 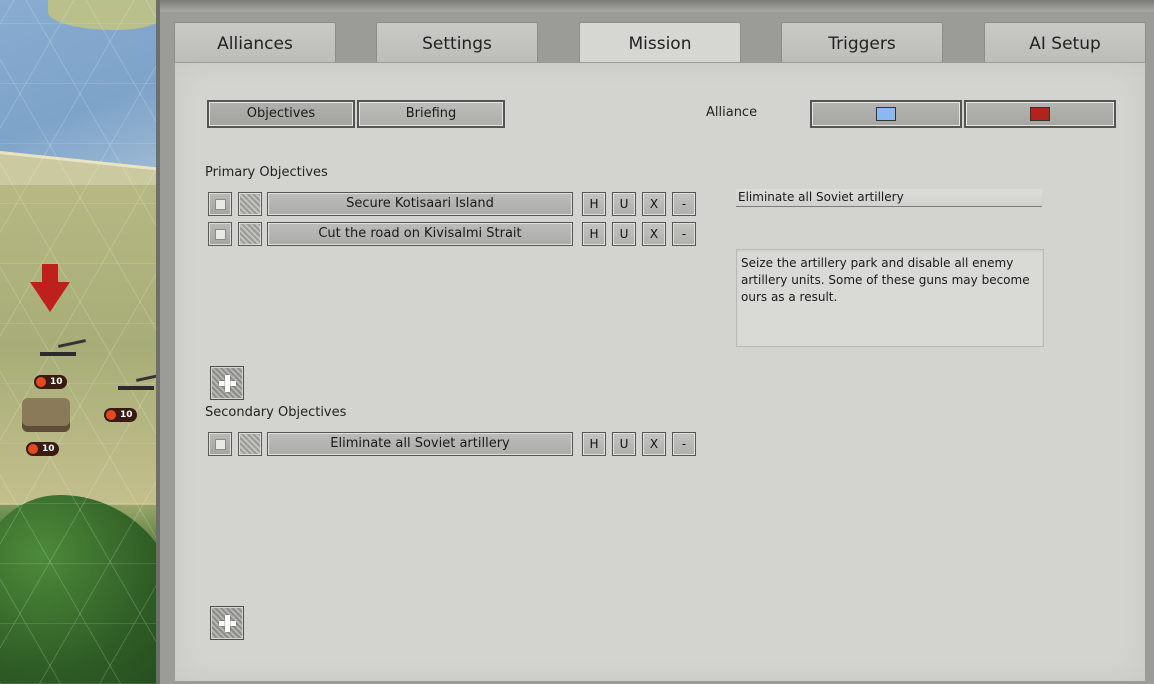 What do you see at coordinates (227, 623) in the screenshot?
I see `add-secondary-objective-button` at bounding box center [227, 623].